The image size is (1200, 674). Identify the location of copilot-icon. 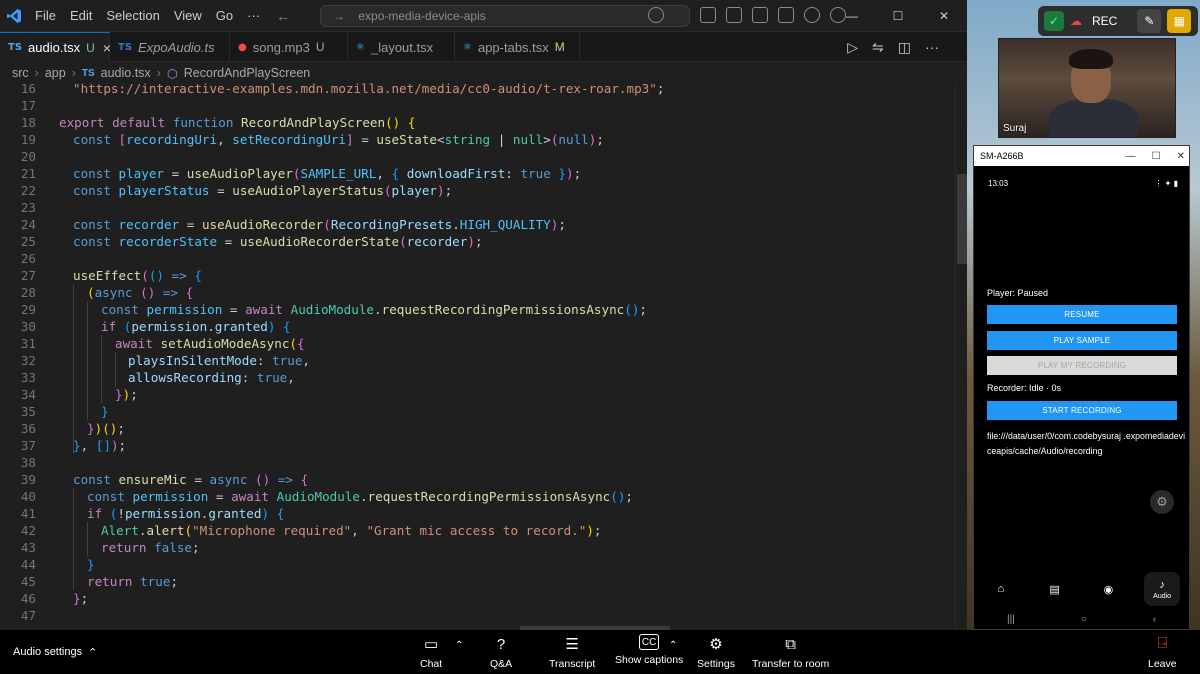
(656, 15).